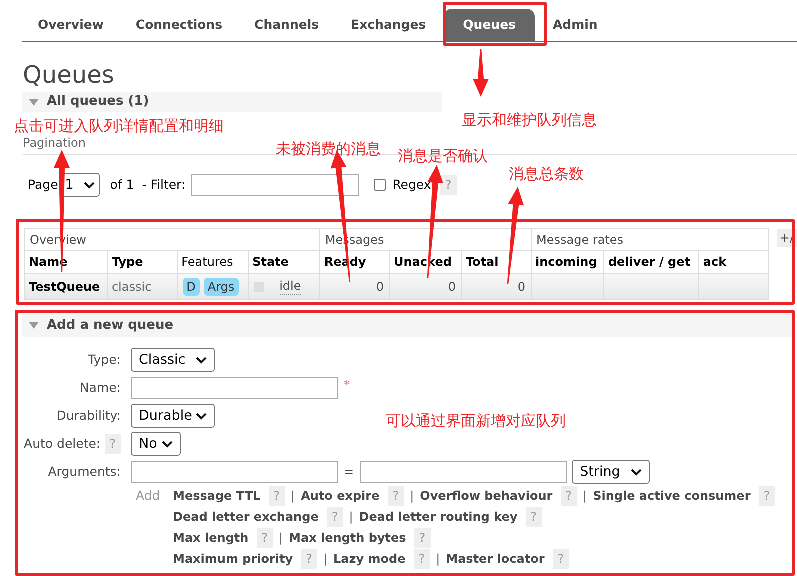 The width and height of the screenshot is (797, 576). What do you see at coordinates (412, 185) in the screenshot?
I see `regex-label: Regex` at bounding box center [412, 185].